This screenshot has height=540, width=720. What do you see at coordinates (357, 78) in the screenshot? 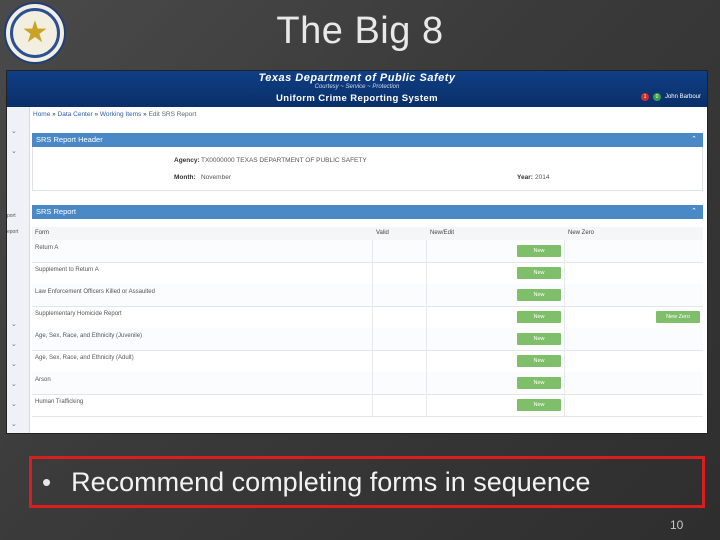
I see `banner-agency: Texas Department of Public Safety` at bounding box center [357, 78].